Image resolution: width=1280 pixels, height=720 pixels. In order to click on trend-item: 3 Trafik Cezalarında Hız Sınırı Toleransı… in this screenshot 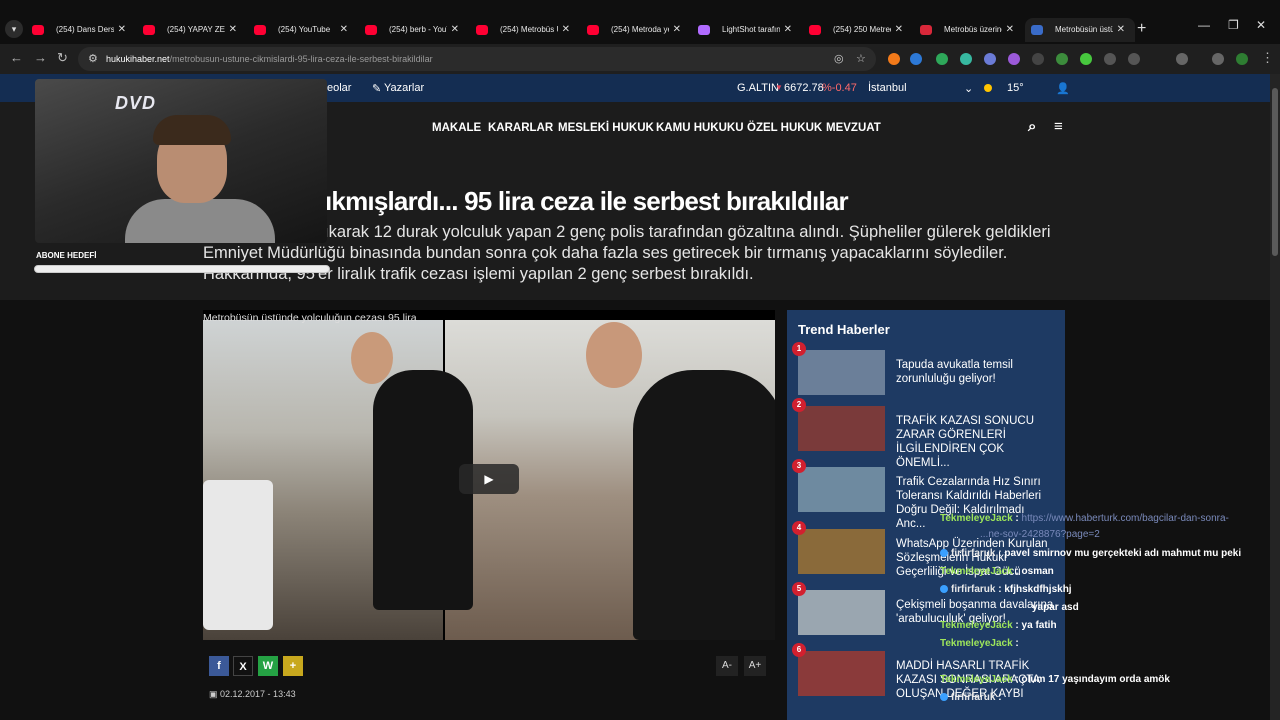, I will do `click(925, 494)`.